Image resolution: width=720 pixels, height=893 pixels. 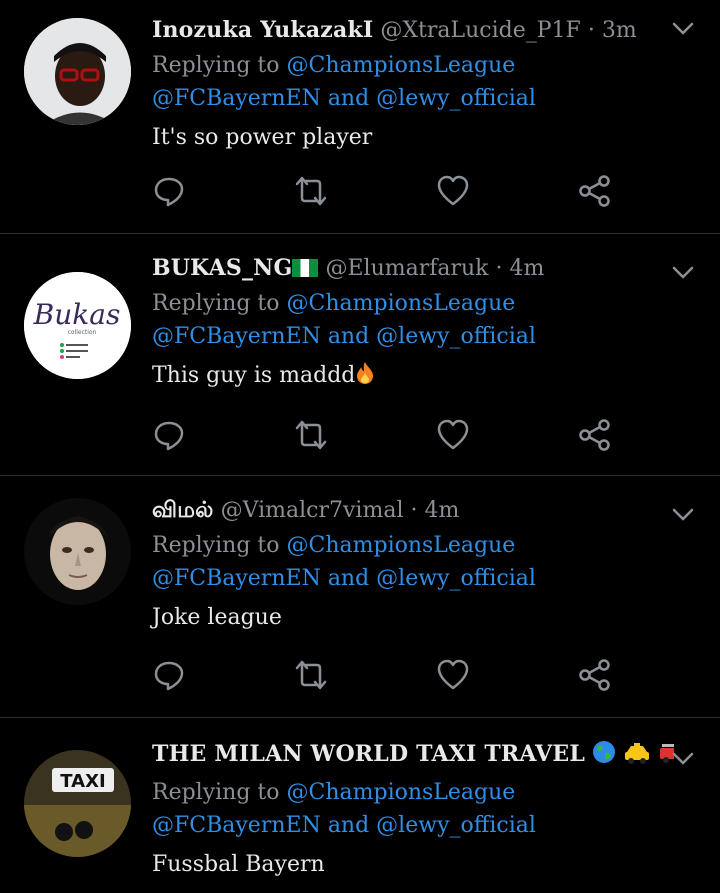 I want to click on user-handle: @Elumarfaruk, so click(x=406, y=268).